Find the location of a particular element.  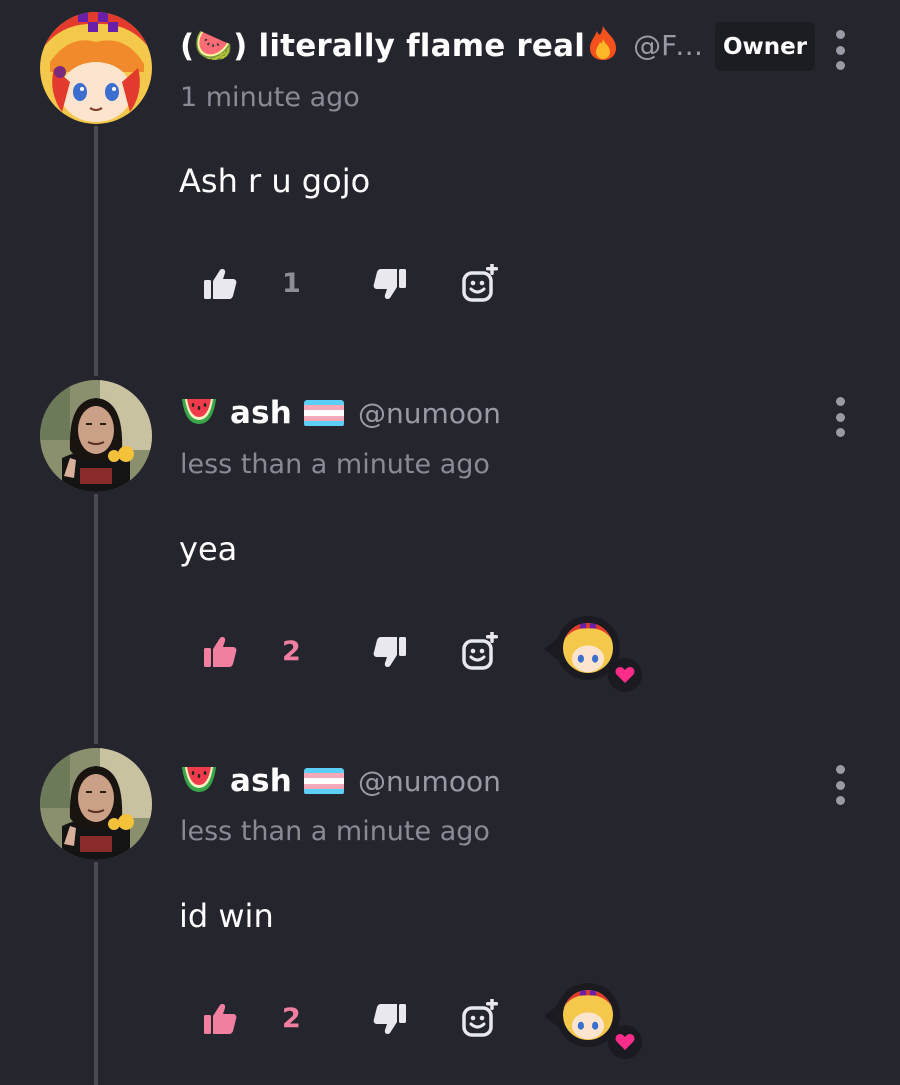

author-name: (🍉) literally flame real is located at coordinates (382, 45).